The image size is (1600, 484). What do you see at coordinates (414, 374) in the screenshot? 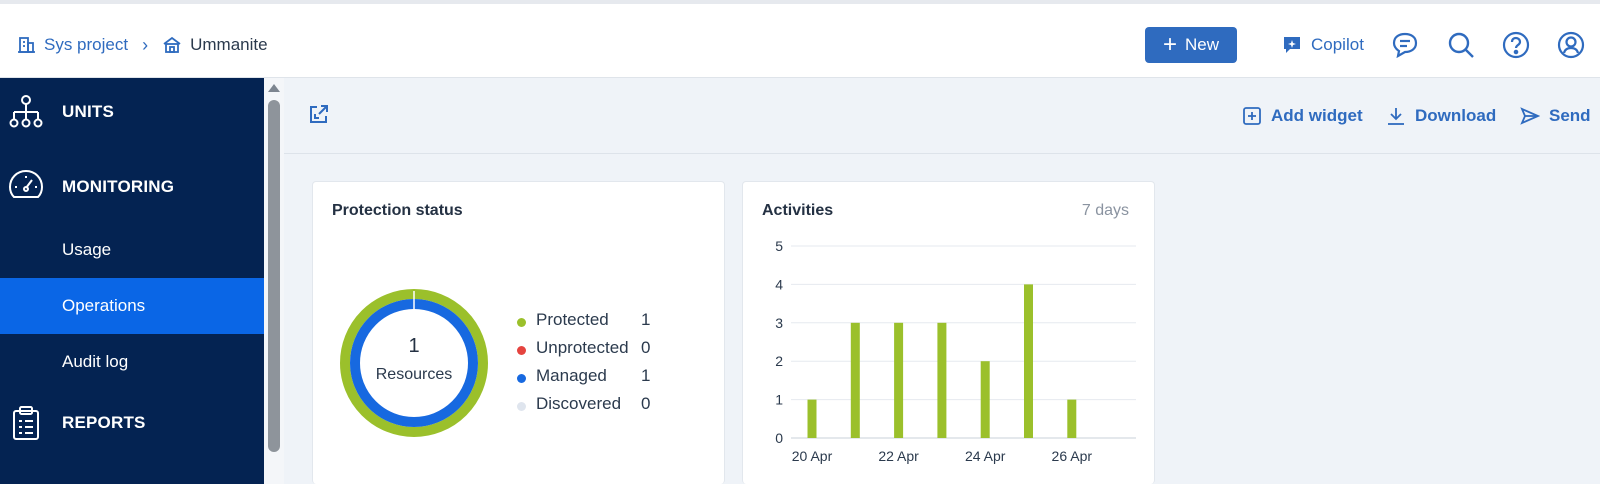
I see `resources-label: Resources` at bounding box center [414, 374].